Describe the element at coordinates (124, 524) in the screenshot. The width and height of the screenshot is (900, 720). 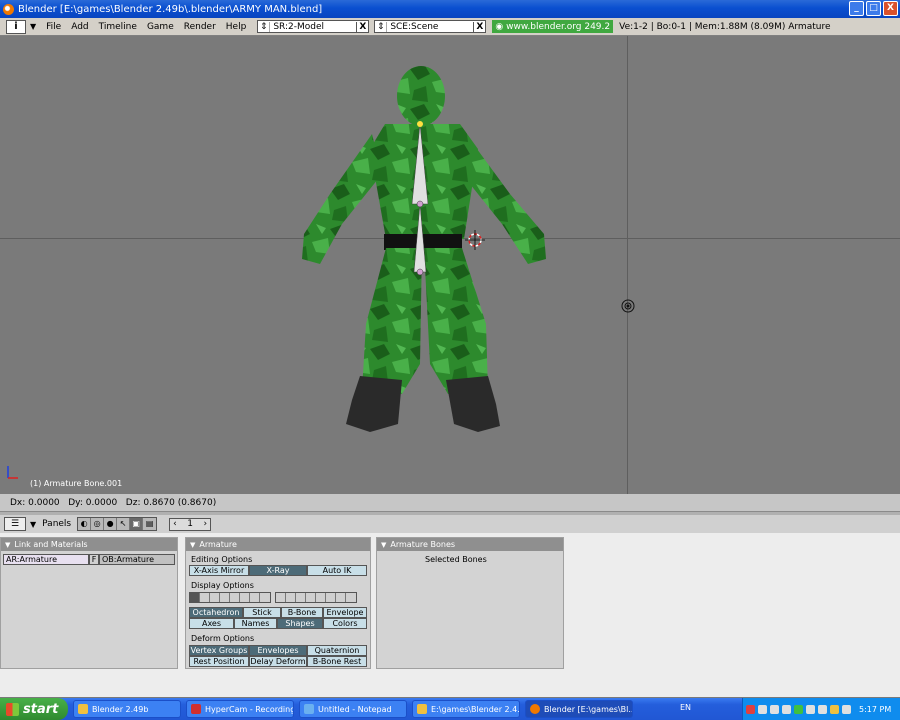
I see `object-context-icon: ↖` at that location.